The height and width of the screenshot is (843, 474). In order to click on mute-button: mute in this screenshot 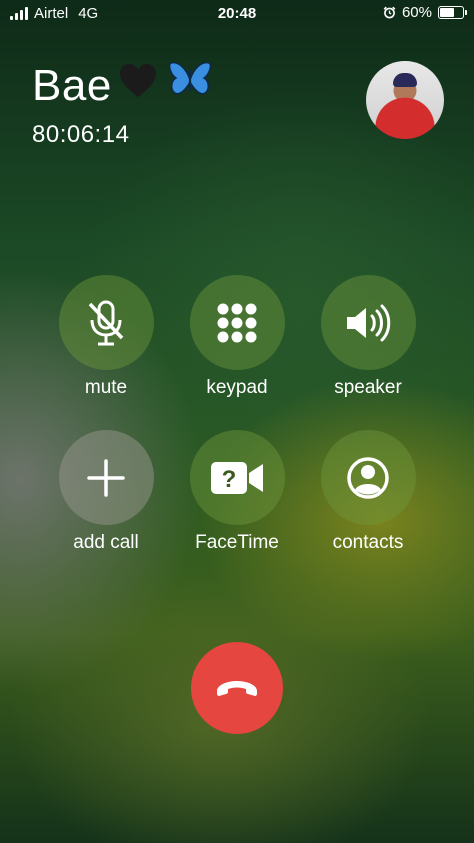, I will do `click(106, 337)`.